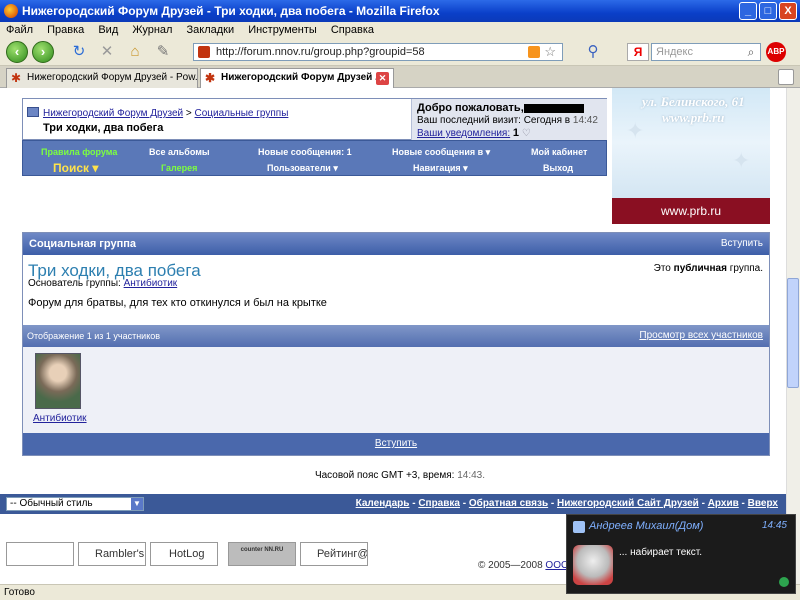 The width and height of the screenshot is (800, 600). What do you see at coordinates (74, 283) in the screenshot?
I see `founder-label: Основатель группы:` at bounding box center [74, 283].